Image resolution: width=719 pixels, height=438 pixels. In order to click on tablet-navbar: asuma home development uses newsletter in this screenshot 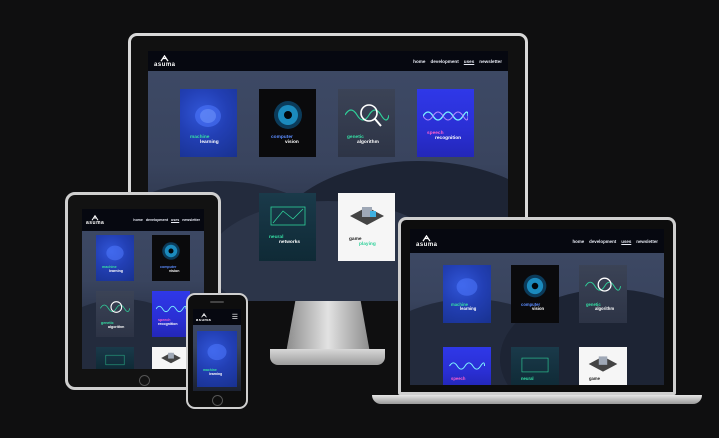, I will do `click(143, 220)`.